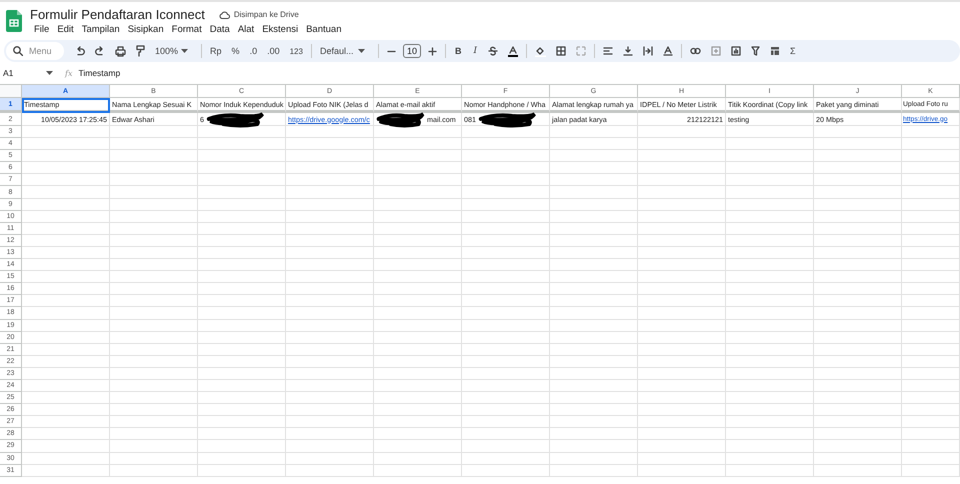 The width and height of the screenshot is (960, 484). What do you see at coordinates (280, 29) in the screenshot?
I see `menu-item: Ekstensi` at bounding box center [280, 29].